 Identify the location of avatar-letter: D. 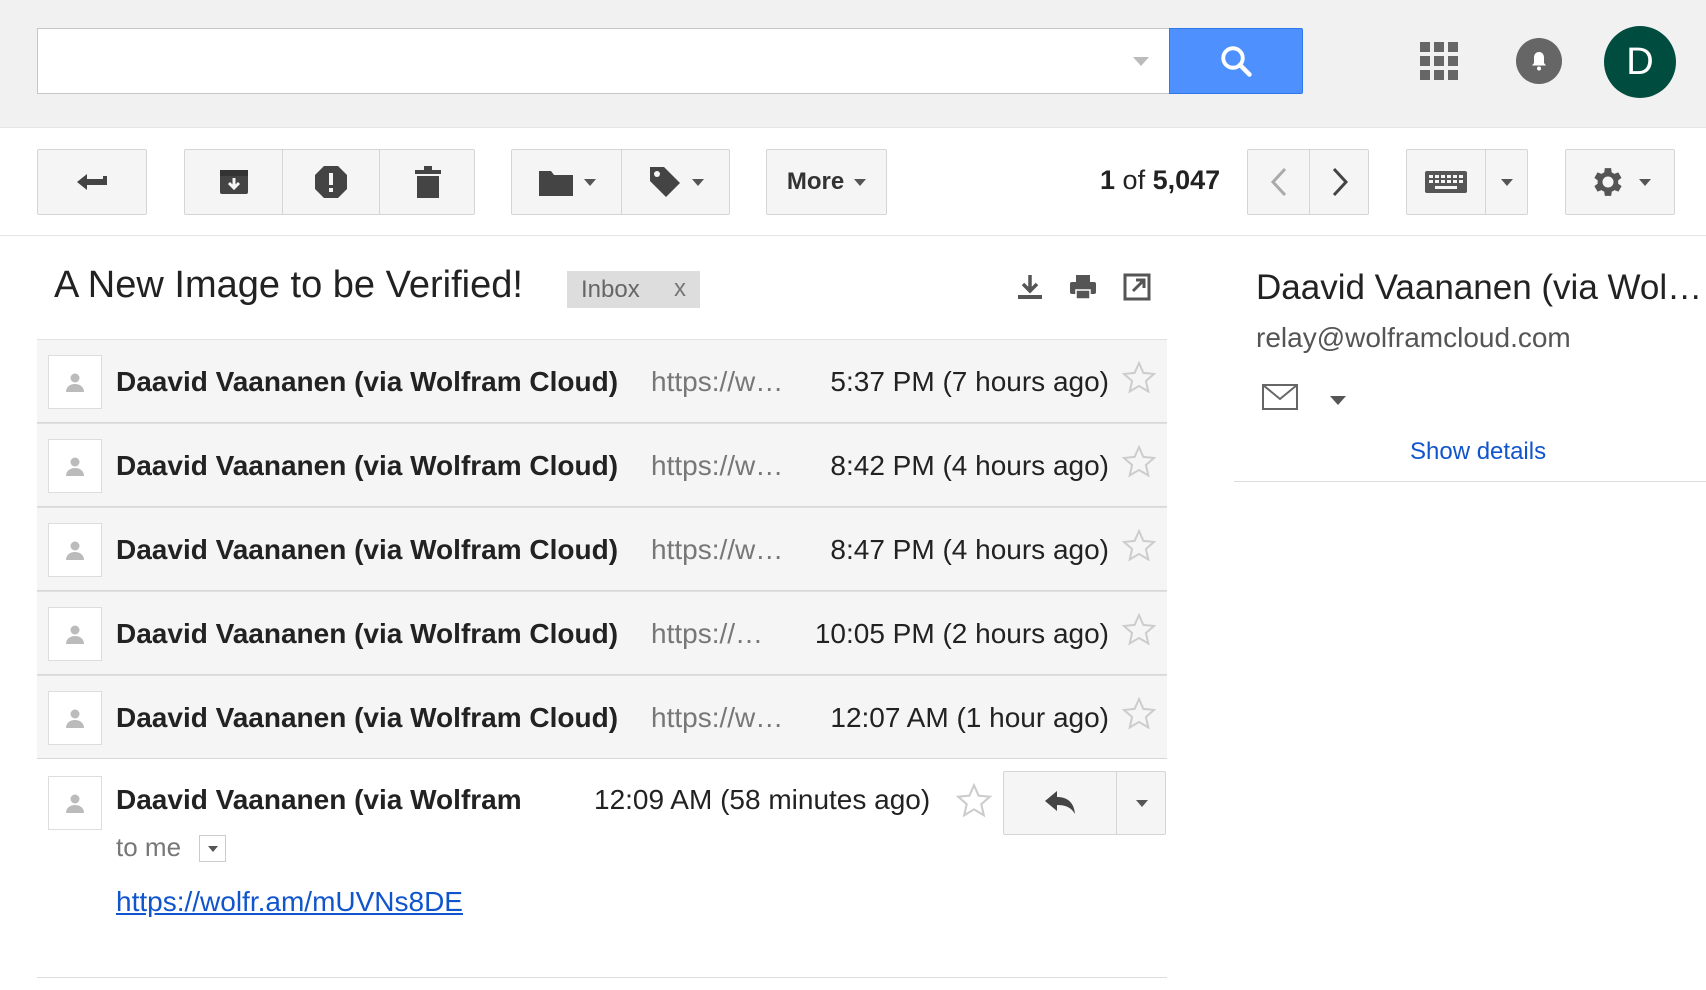
(1640, 61).